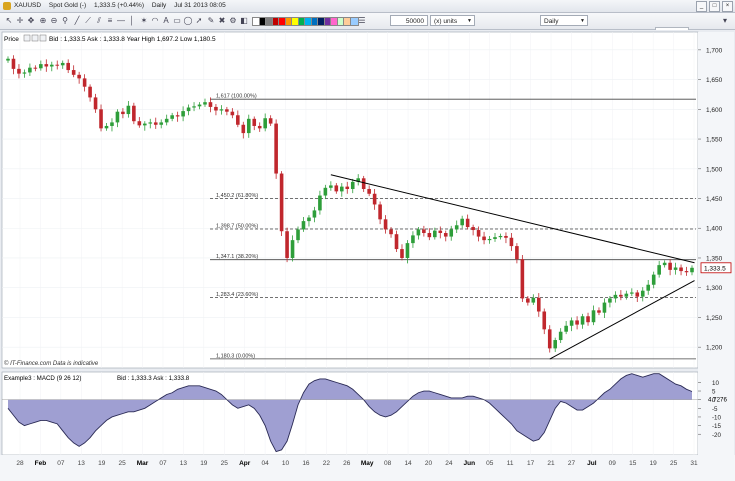 The image size is (735, 481). Describe the element at coordinates (188, 21) in the screenshot. I see `ellipse-tool-icon: ◯` at that location.